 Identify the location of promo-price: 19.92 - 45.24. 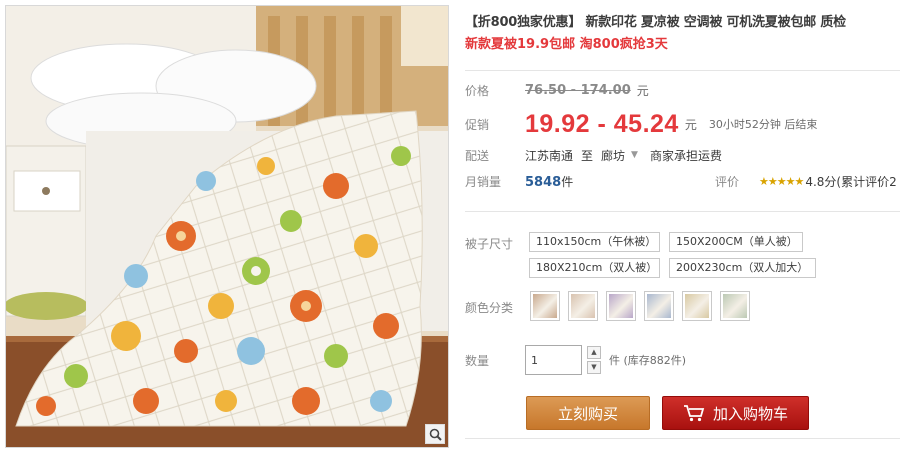
(602, 123).